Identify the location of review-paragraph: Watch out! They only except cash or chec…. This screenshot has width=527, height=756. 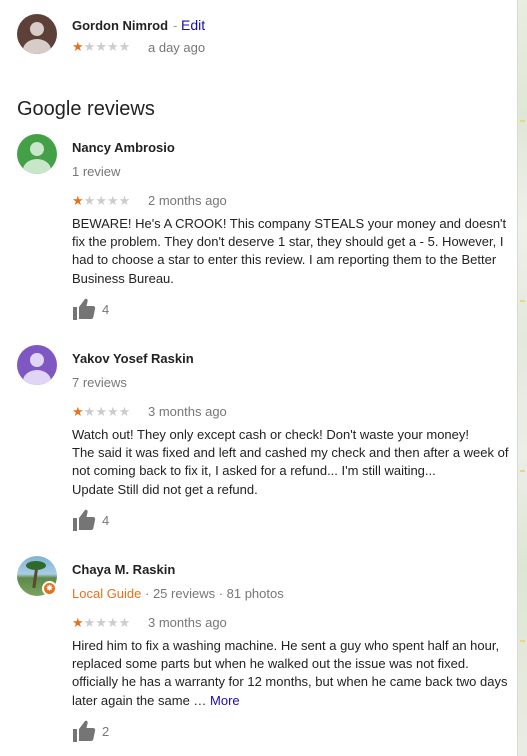
(271, 434).